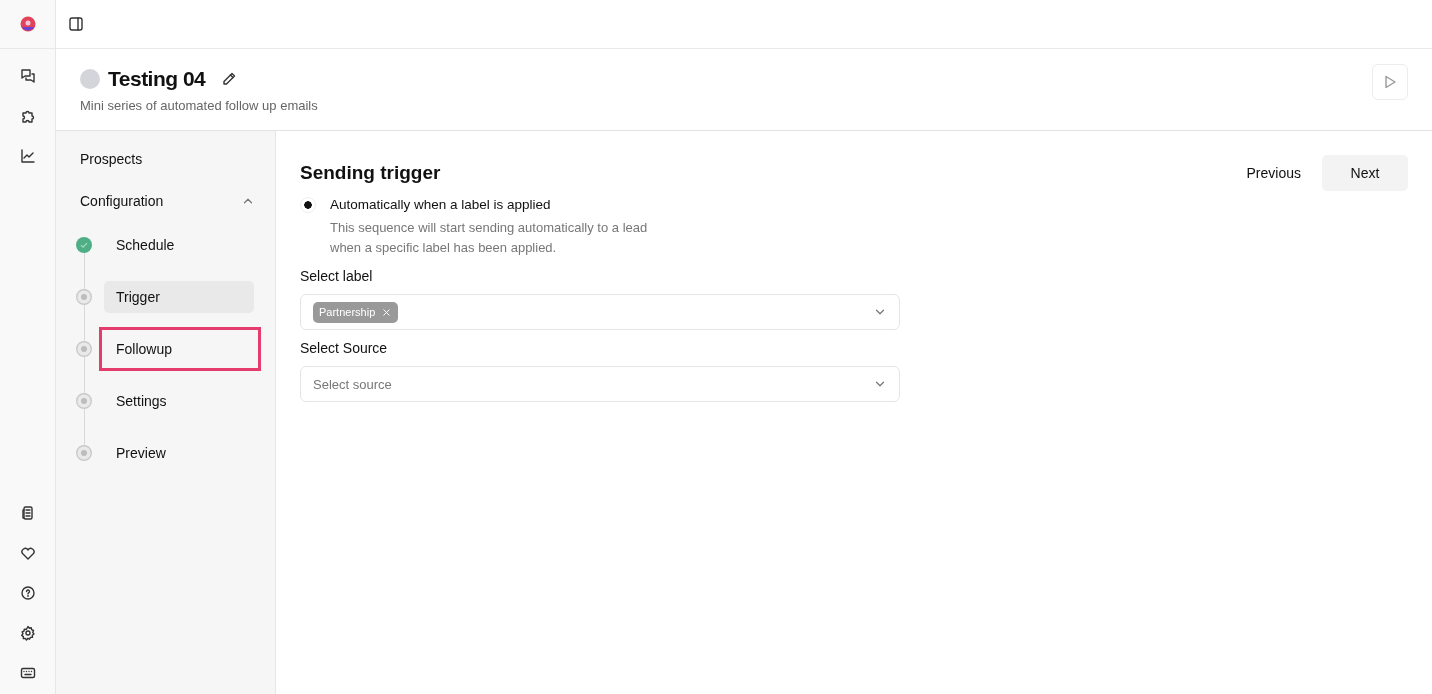 The height and width of the screenshot is (694, 1432). I want to click on play-icon, so click(1390, 81).